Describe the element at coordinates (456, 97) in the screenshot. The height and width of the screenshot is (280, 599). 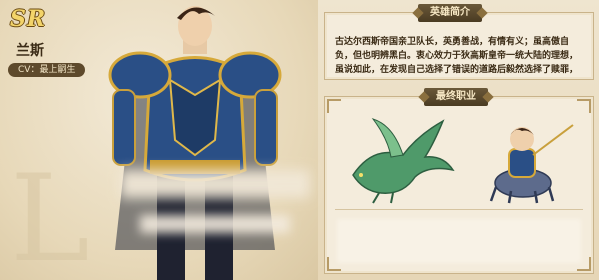
I see `final-class-title: 最终职业` at that location.